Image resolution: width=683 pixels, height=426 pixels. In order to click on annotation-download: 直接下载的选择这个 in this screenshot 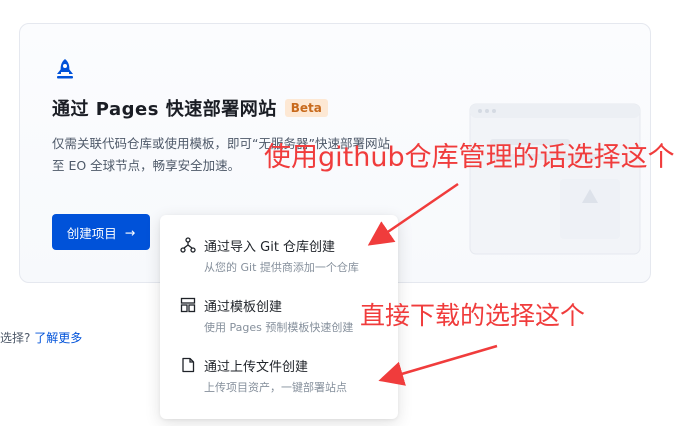, I will do `click(473, 315)`.